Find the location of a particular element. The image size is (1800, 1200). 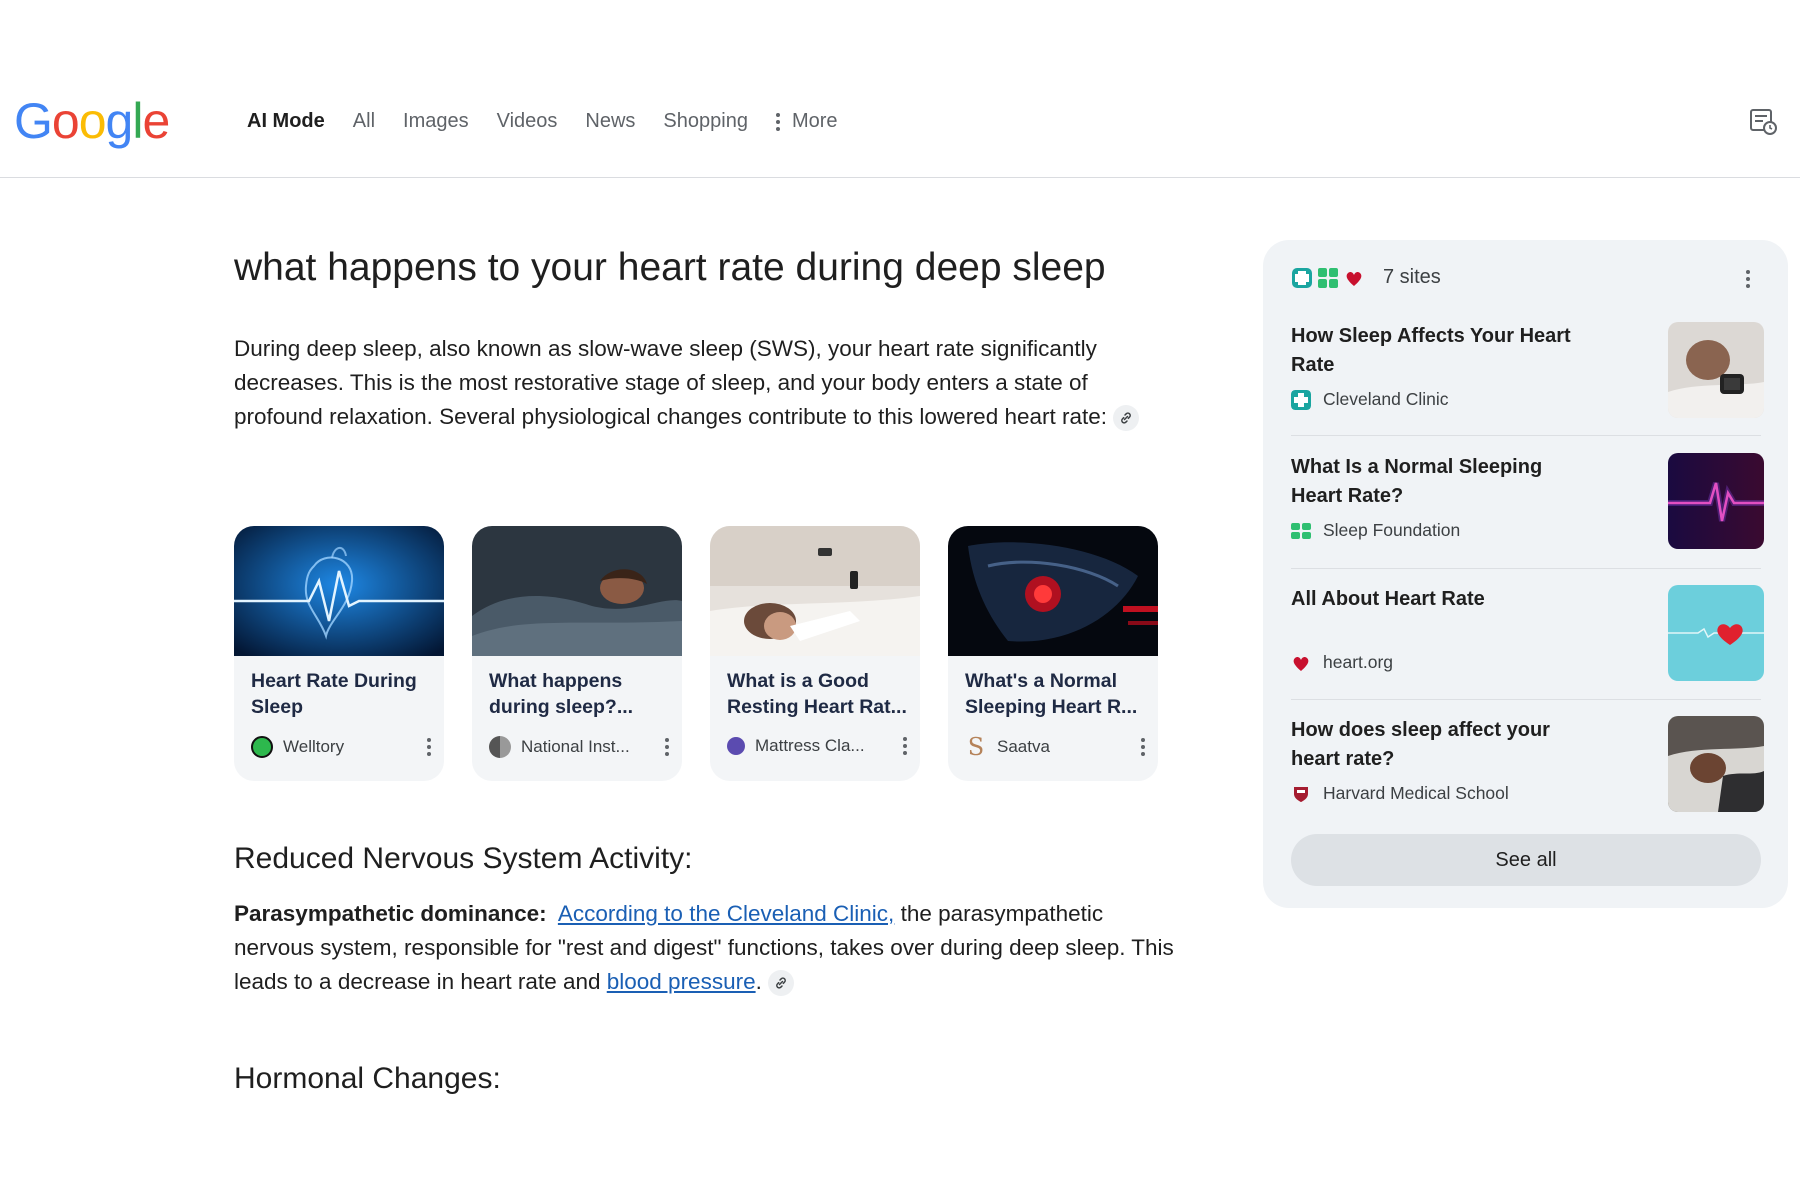

source-item-site-name: Sleep Foundation is located at coordinates (1392, 530).